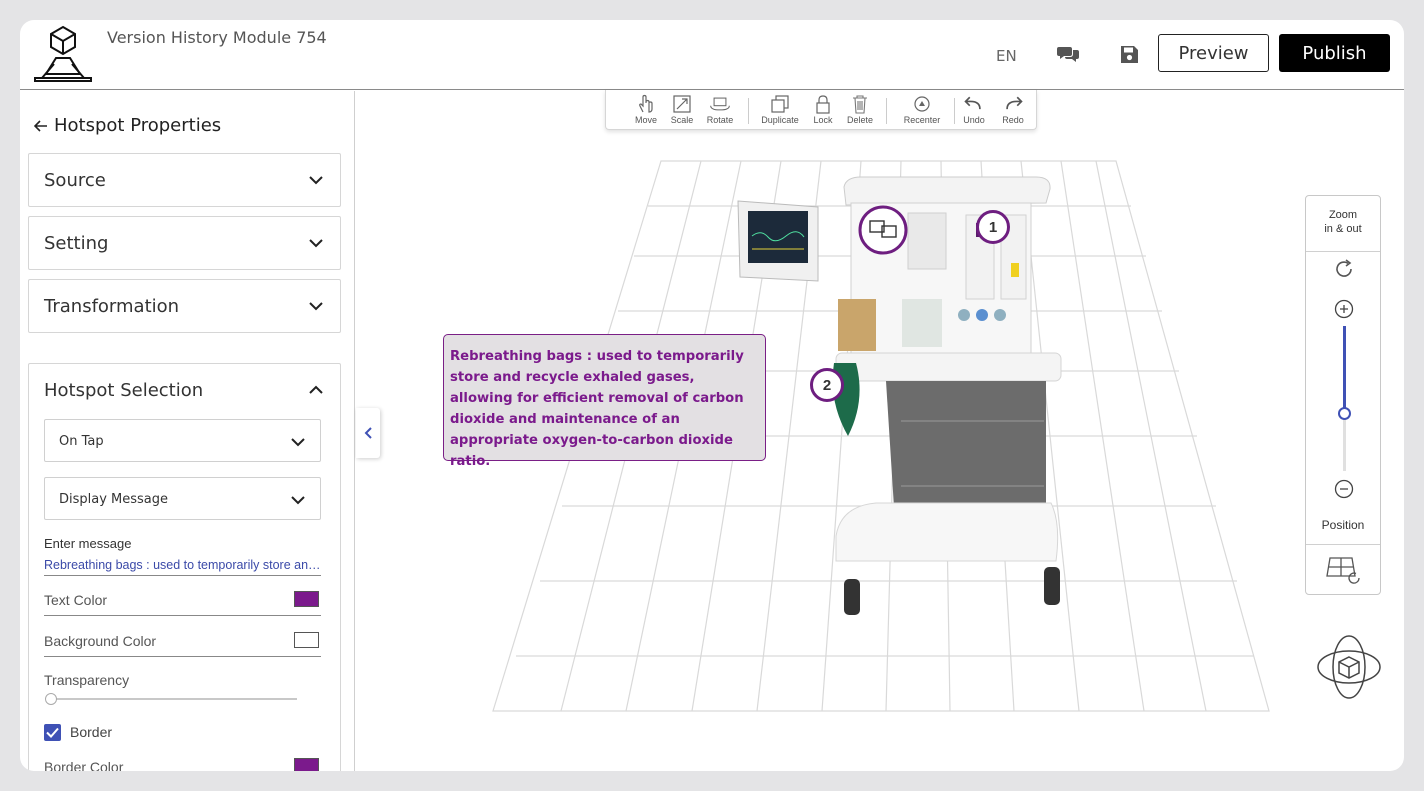  I want to click on duplicate-button: Duplicate, so click(780, 111).